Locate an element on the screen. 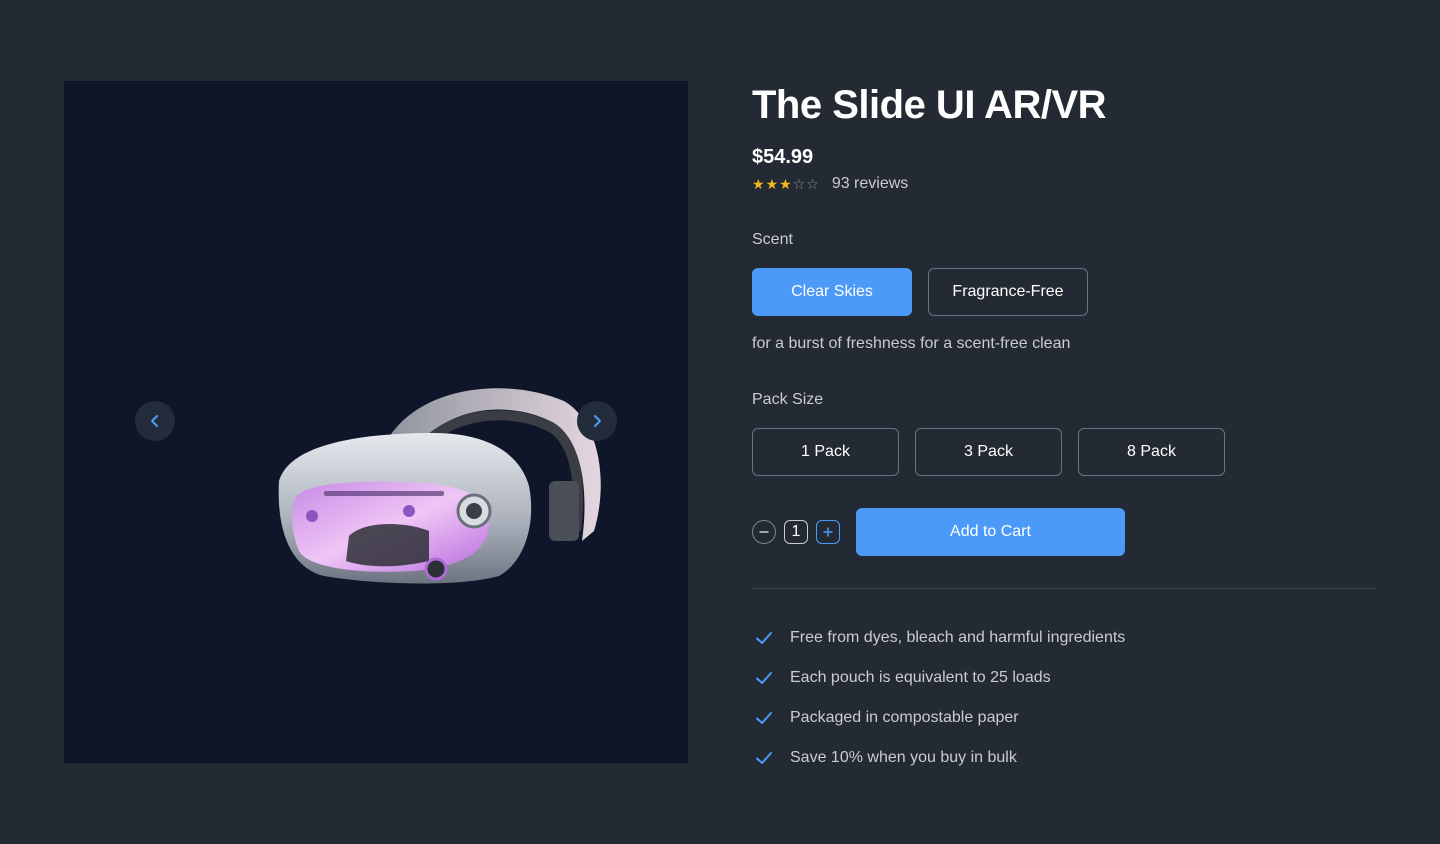  minus-icon is located at coordinates (764, 532).